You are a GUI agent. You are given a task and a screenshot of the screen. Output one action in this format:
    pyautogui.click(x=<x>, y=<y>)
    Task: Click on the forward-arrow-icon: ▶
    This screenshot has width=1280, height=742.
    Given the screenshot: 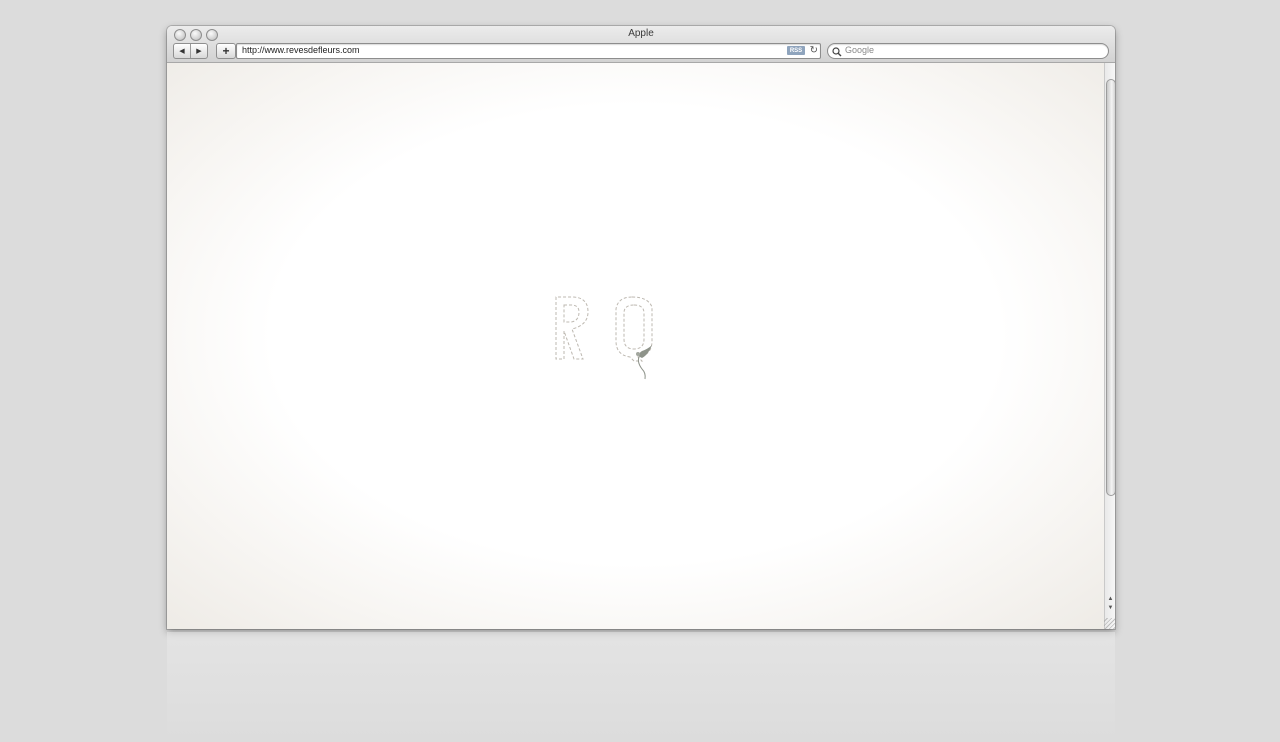 What is the action you would take?
    pyautogui.click(x=199, y=51)
    